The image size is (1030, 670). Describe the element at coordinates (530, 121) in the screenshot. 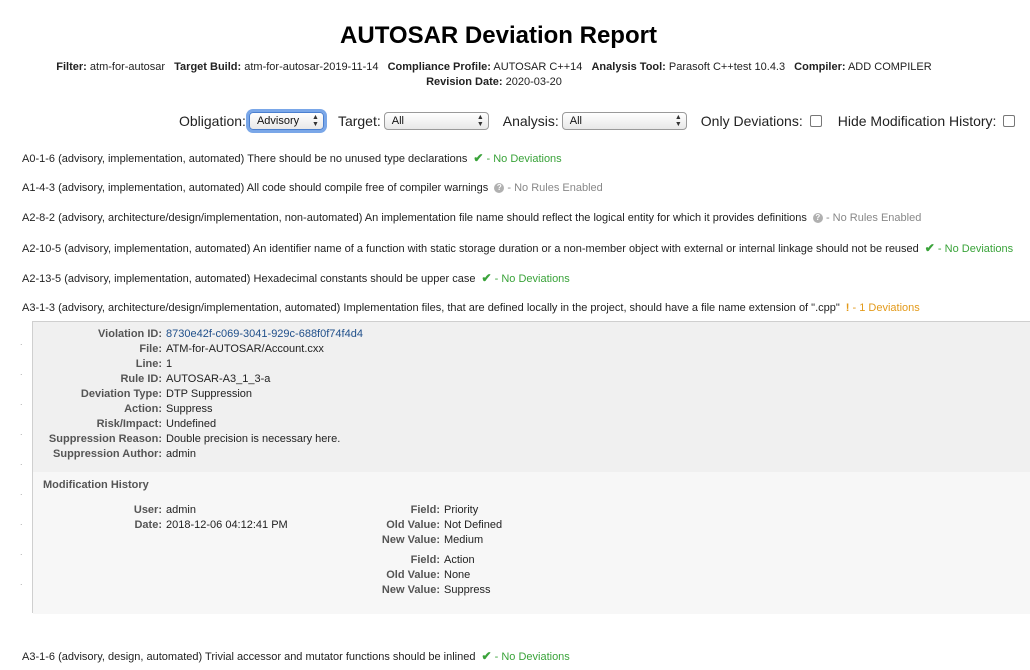

I see `analysis-label: Analysis:` at that location.